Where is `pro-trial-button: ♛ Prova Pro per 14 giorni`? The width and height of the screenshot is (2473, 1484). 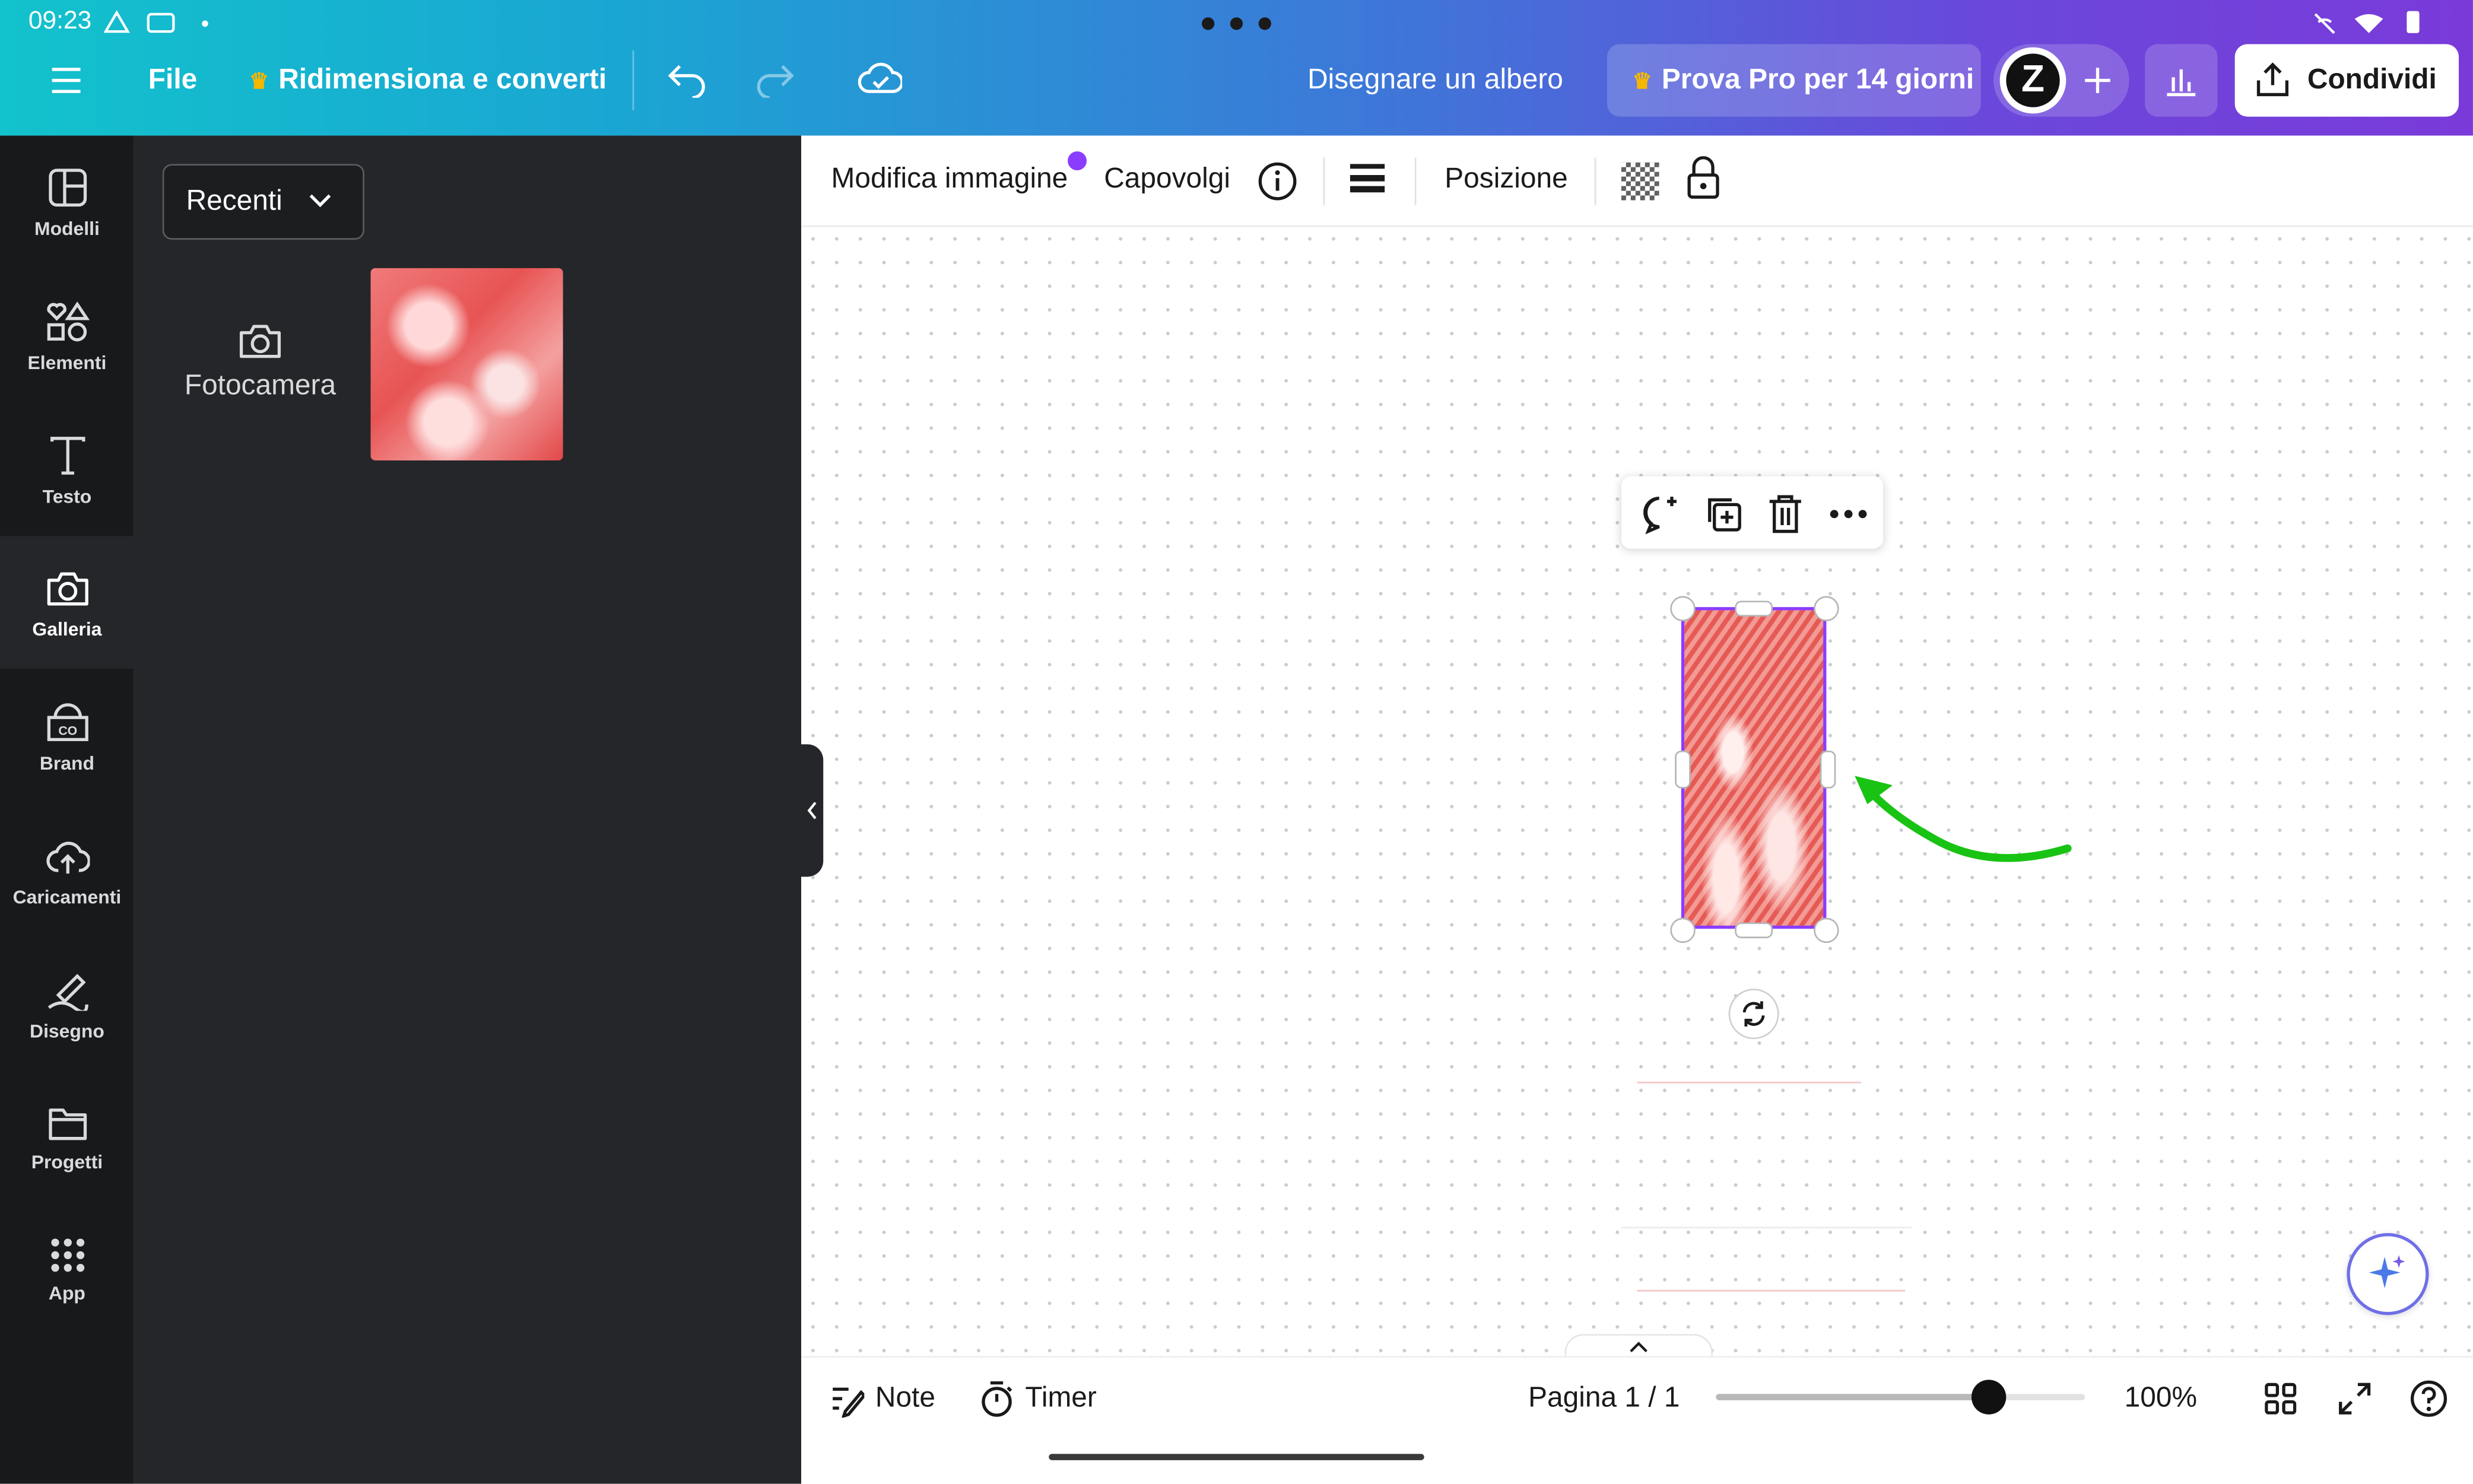
pro-trial-button: ♛ Prova Pro per 14 giorni is located at coordinates (1794, 80).